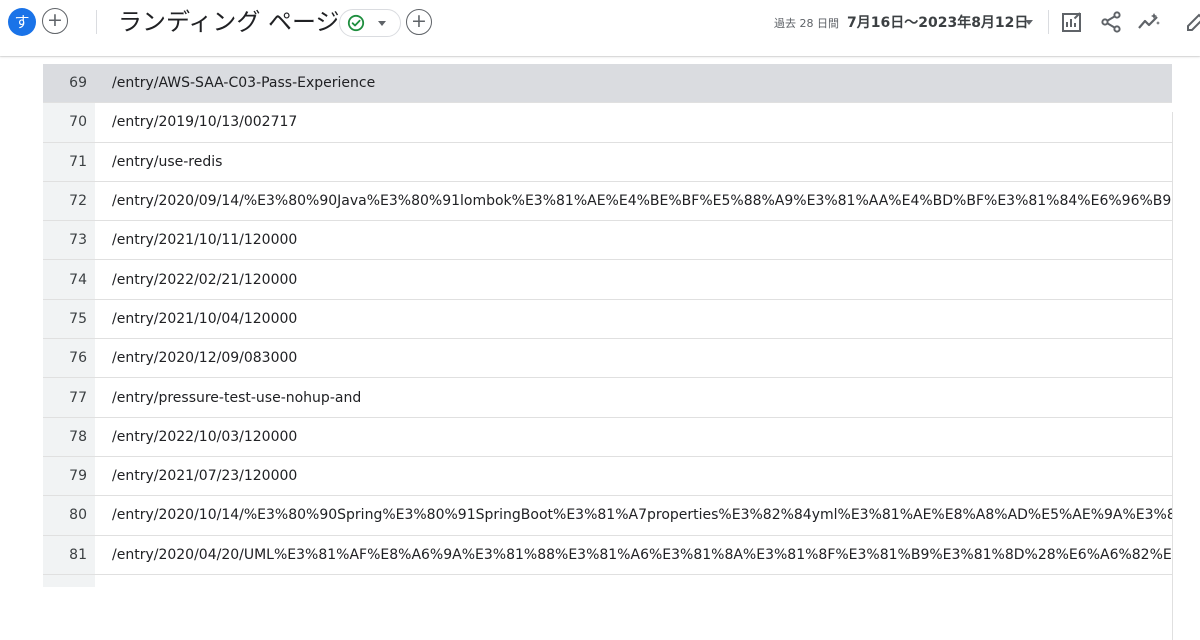 Image resolution: width=1200 pixels, height=640 pixels. Describe the element at coordinates (633, 240) in the screenshot. I see `landing-page-path: /entry/2021/10/11/120000` at that location.